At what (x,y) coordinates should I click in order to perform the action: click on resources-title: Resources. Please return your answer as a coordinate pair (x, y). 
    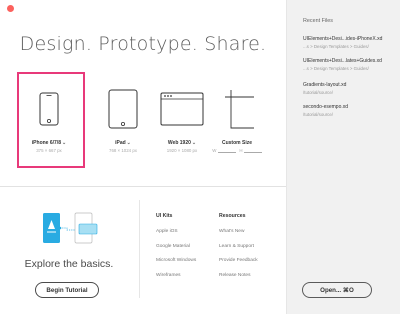
    Looking at the image, I should click on (232, 216).